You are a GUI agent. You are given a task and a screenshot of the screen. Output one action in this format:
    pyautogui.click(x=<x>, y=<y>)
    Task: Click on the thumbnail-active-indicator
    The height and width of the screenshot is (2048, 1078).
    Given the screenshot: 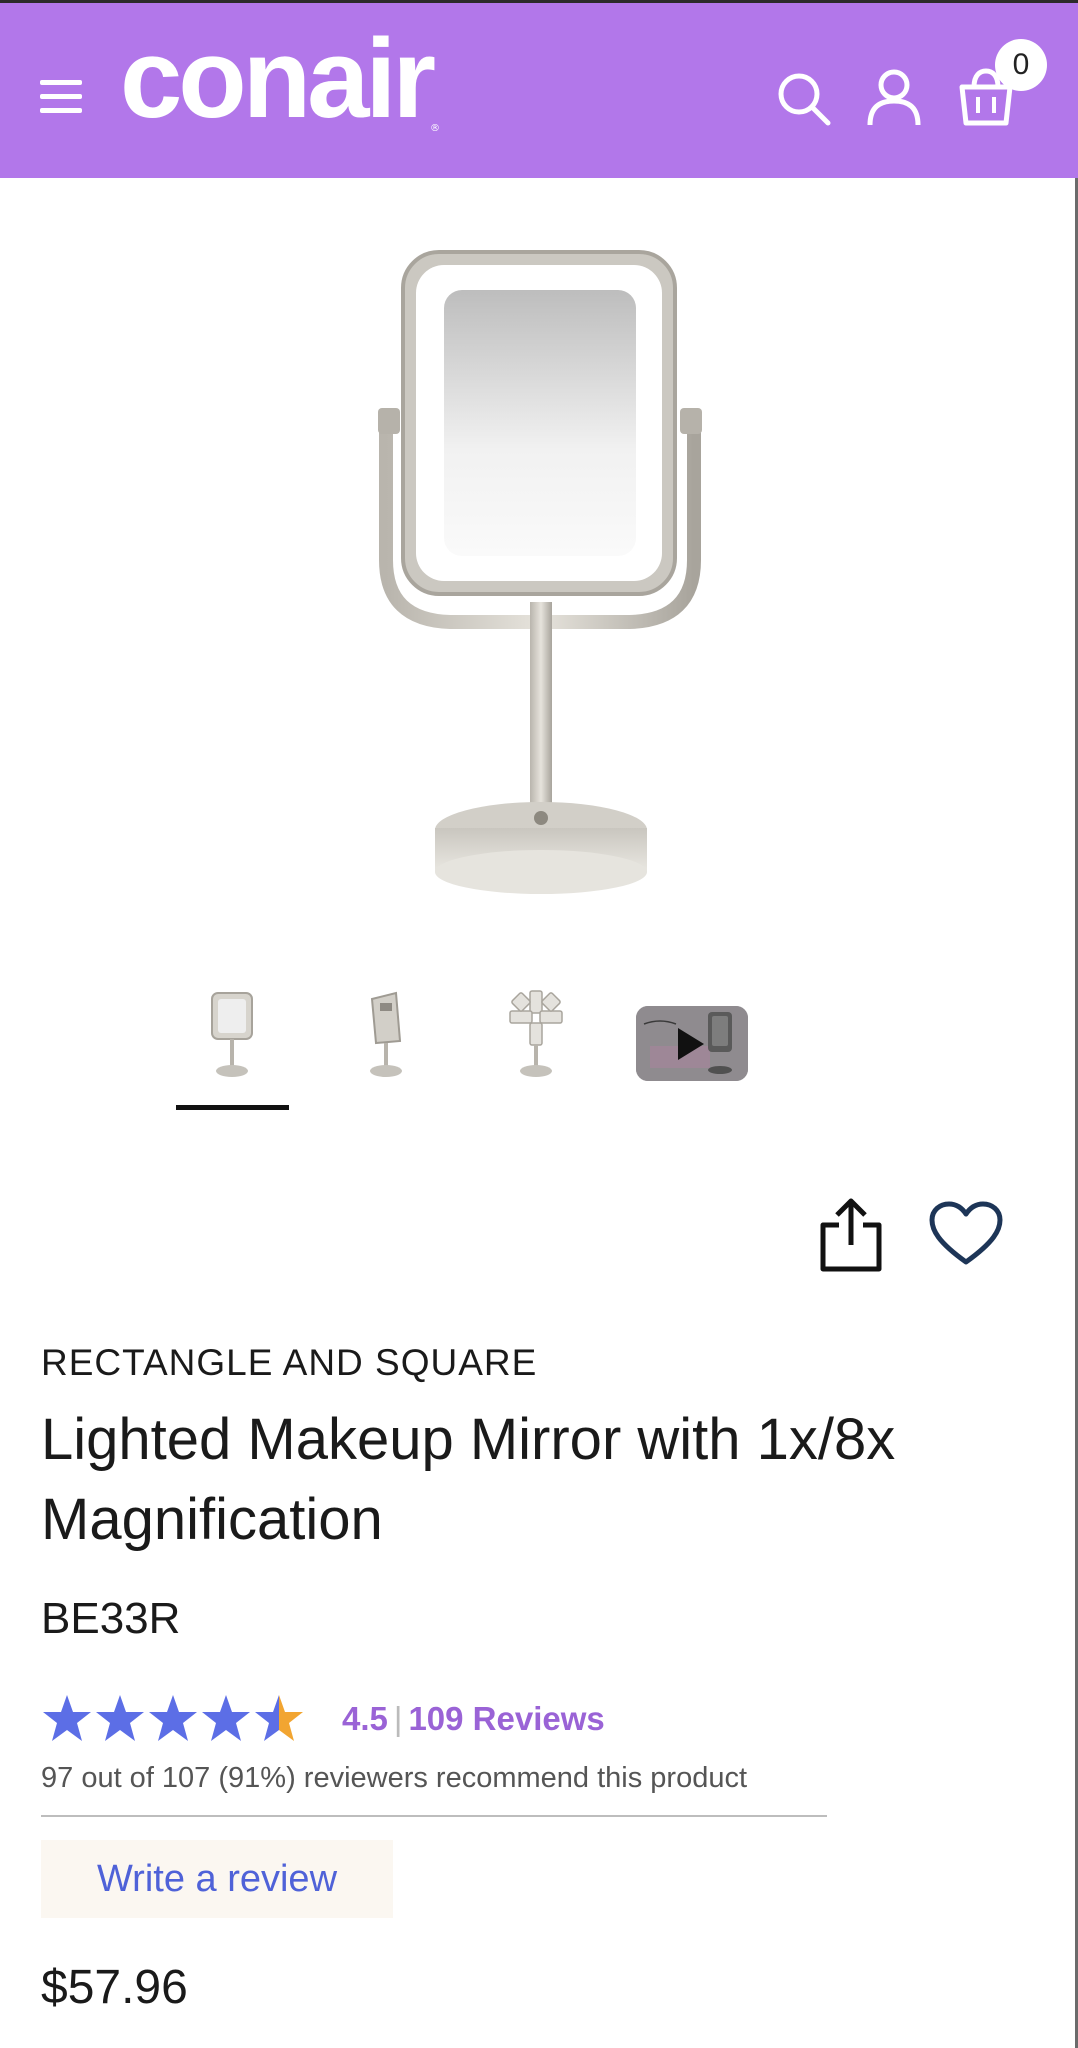 What is the action you would take?
    pyautogui.click(x=232, y=1107)
    